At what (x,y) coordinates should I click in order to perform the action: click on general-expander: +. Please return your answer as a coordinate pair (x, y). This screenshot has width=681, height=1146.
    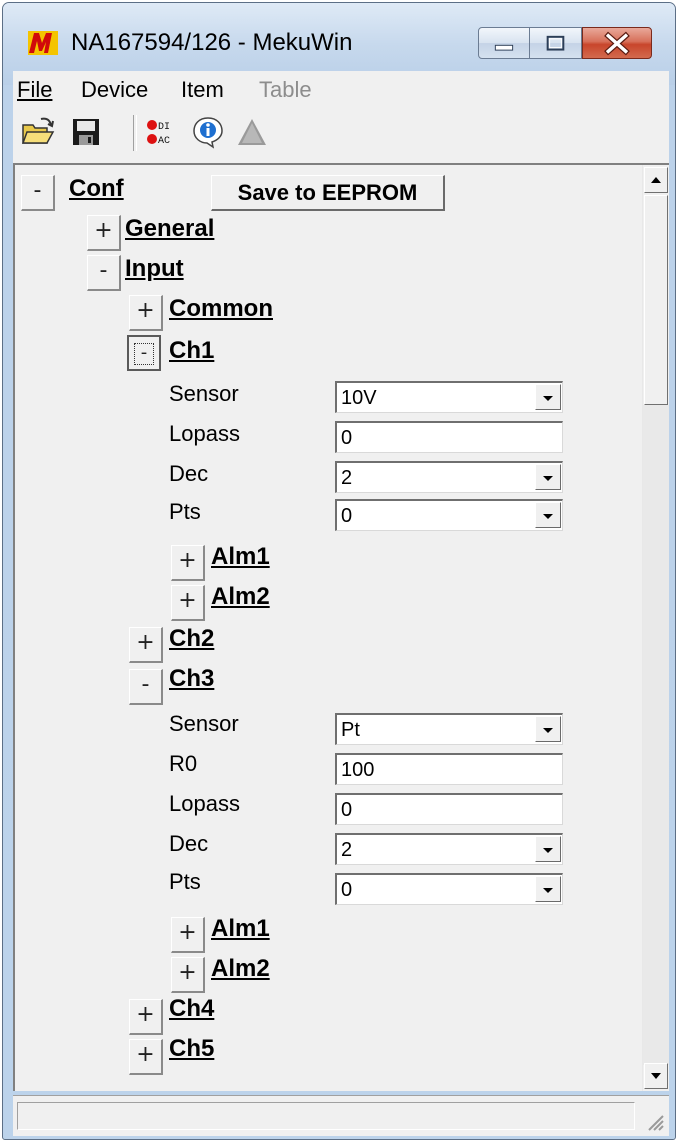
    Looking at the image, I should click on (104, 233).